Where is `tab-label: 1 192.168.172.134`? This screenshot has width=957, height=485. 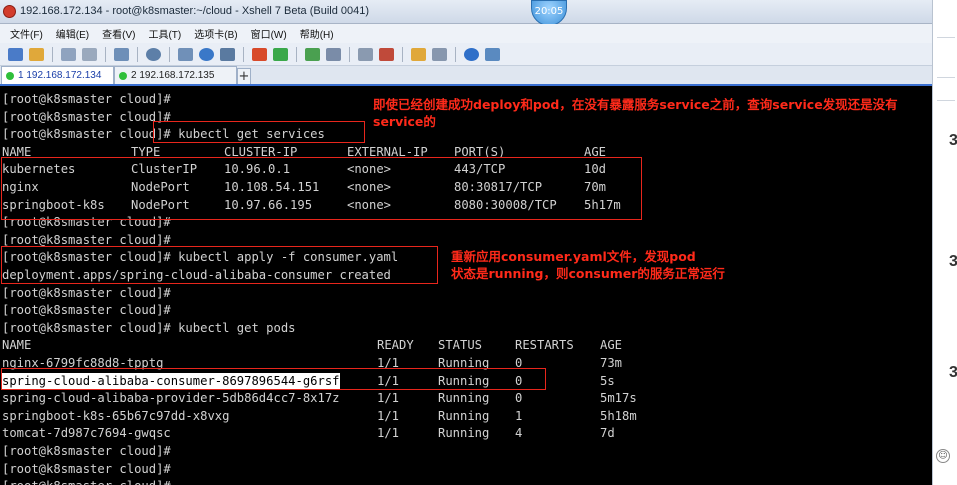
tab-label: 1 192.168.172.134 is located at coordinates (60, 75).